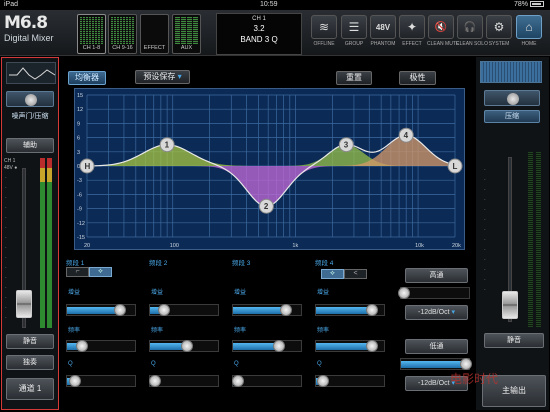 The height and width of the screenshot is (412, 550). What do you see at coordinates (499, 27) in the screenshot?
I see `gear-icon: ⚙` at bounding box center [499, 27].